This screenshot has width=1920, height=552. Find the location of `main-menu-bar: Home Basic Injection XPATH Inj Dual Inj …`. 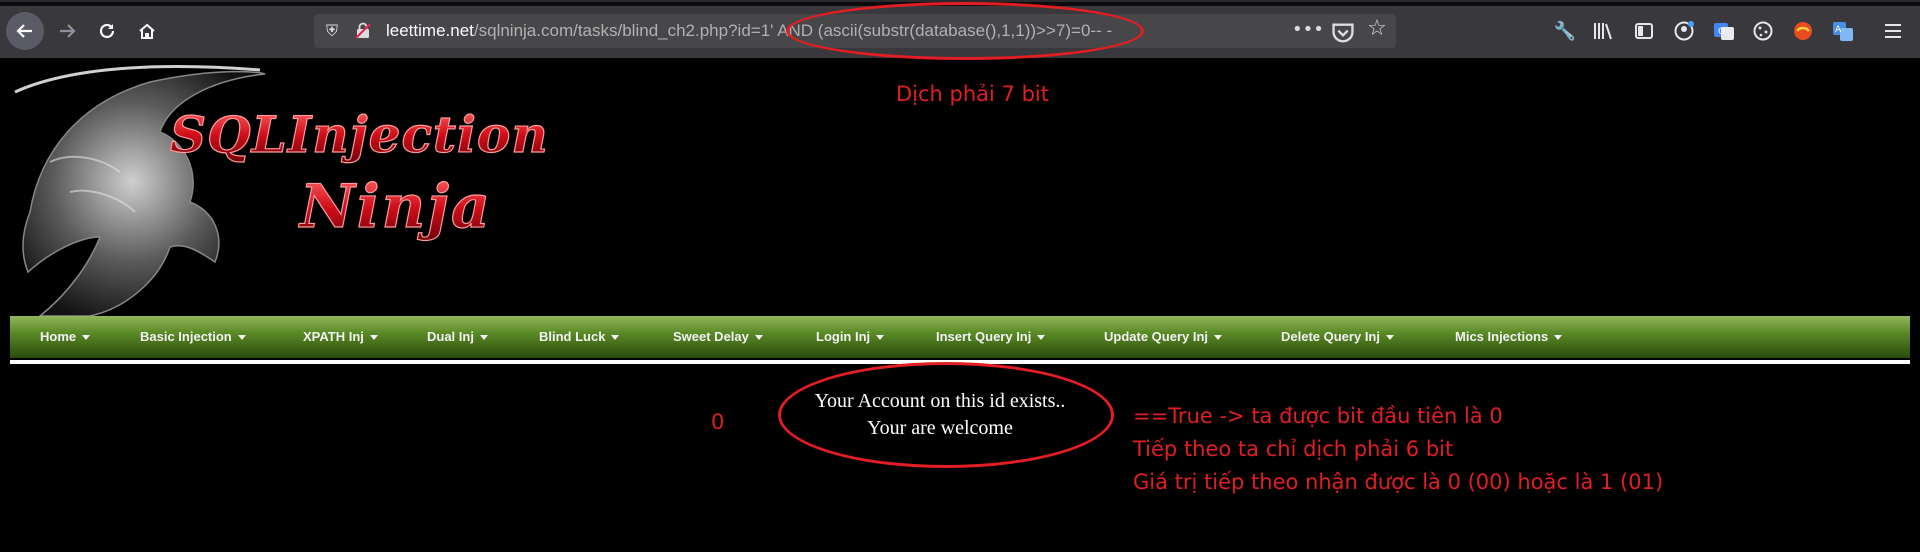

main-menu-bar: Home Basic Injection XPATH Inj Dual Inj … is located at coordinates (960, 337).